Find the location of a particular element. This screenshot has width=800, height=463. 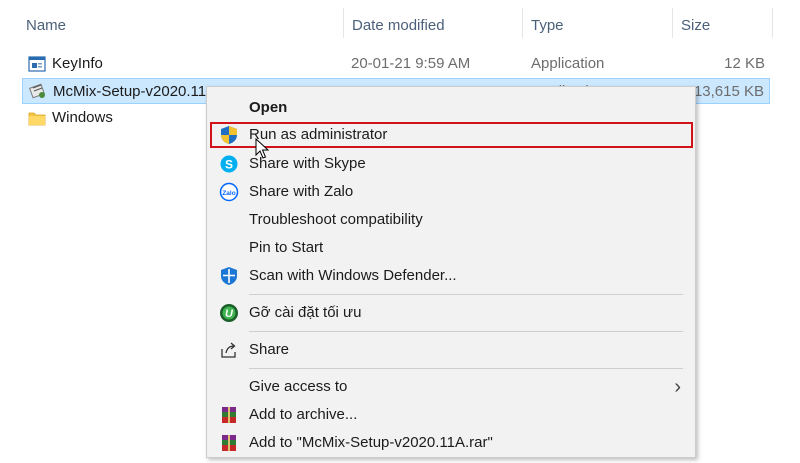

menu-item-label: Give access to is located at coordinates (298, 386).